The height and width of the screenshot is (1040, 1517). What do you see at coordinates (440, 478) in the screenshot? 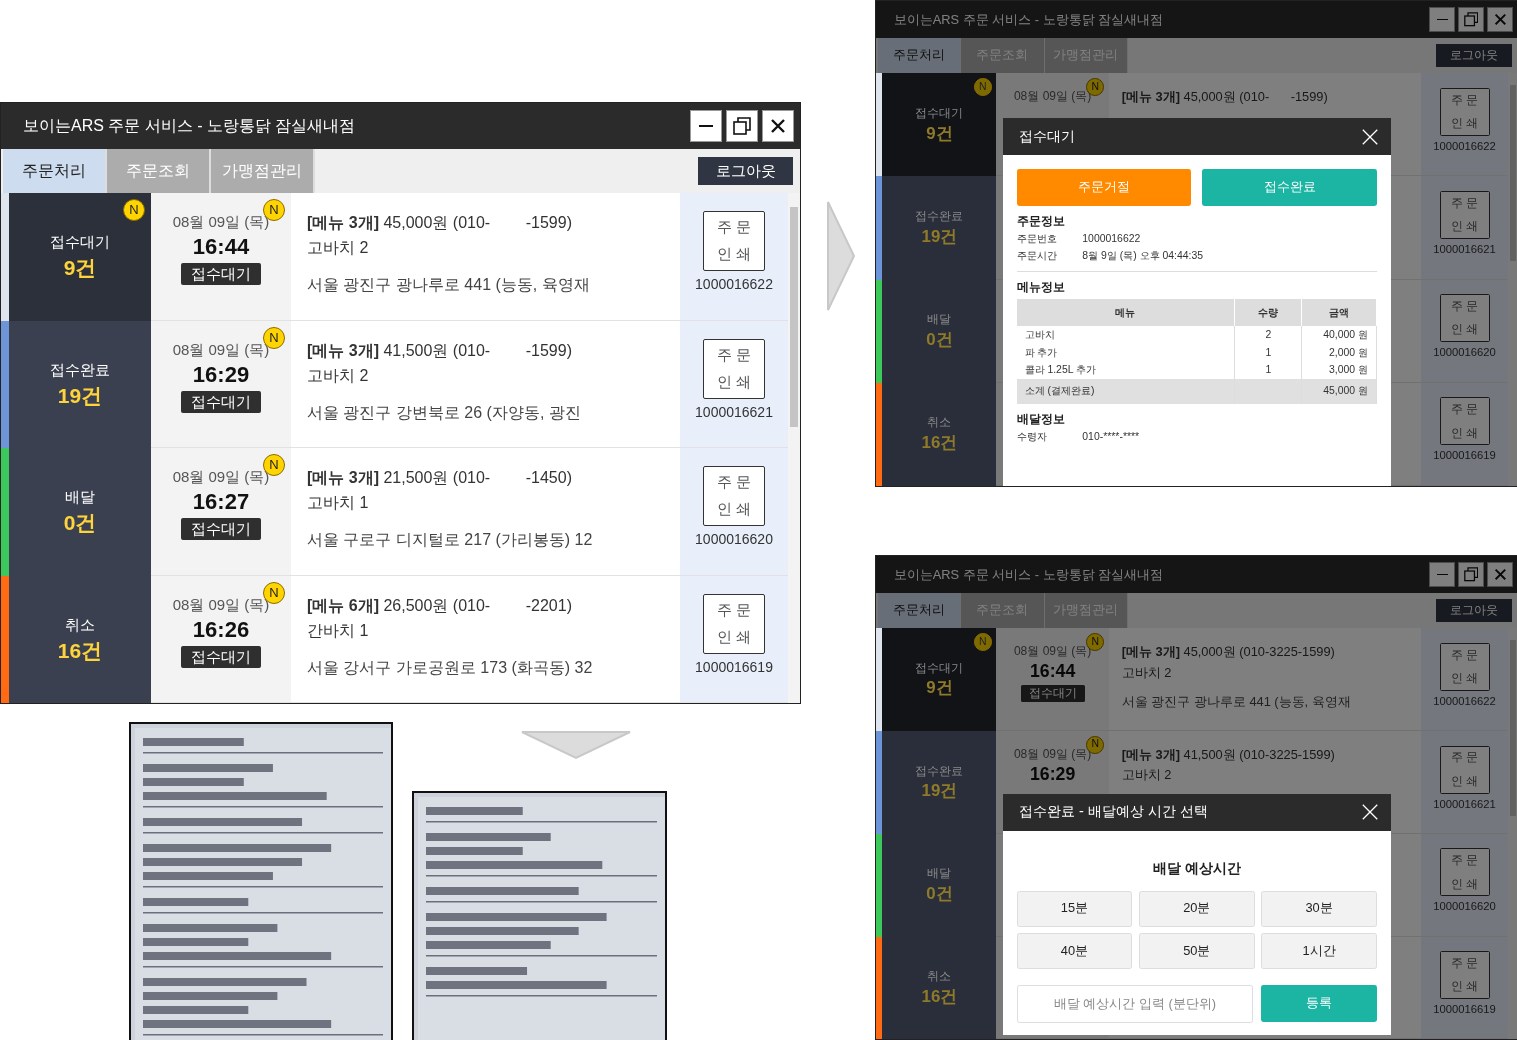
I see `order-summary: [메뉴 3개] 21,500원 (010- -1450)` at bounding box center [440, 478].